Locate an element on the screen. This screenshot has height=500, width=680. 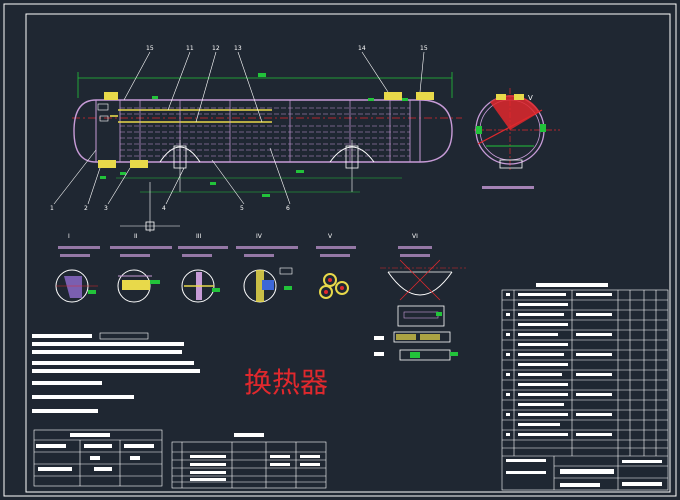
leader-label: 1 is located at coordinates (52, 208).